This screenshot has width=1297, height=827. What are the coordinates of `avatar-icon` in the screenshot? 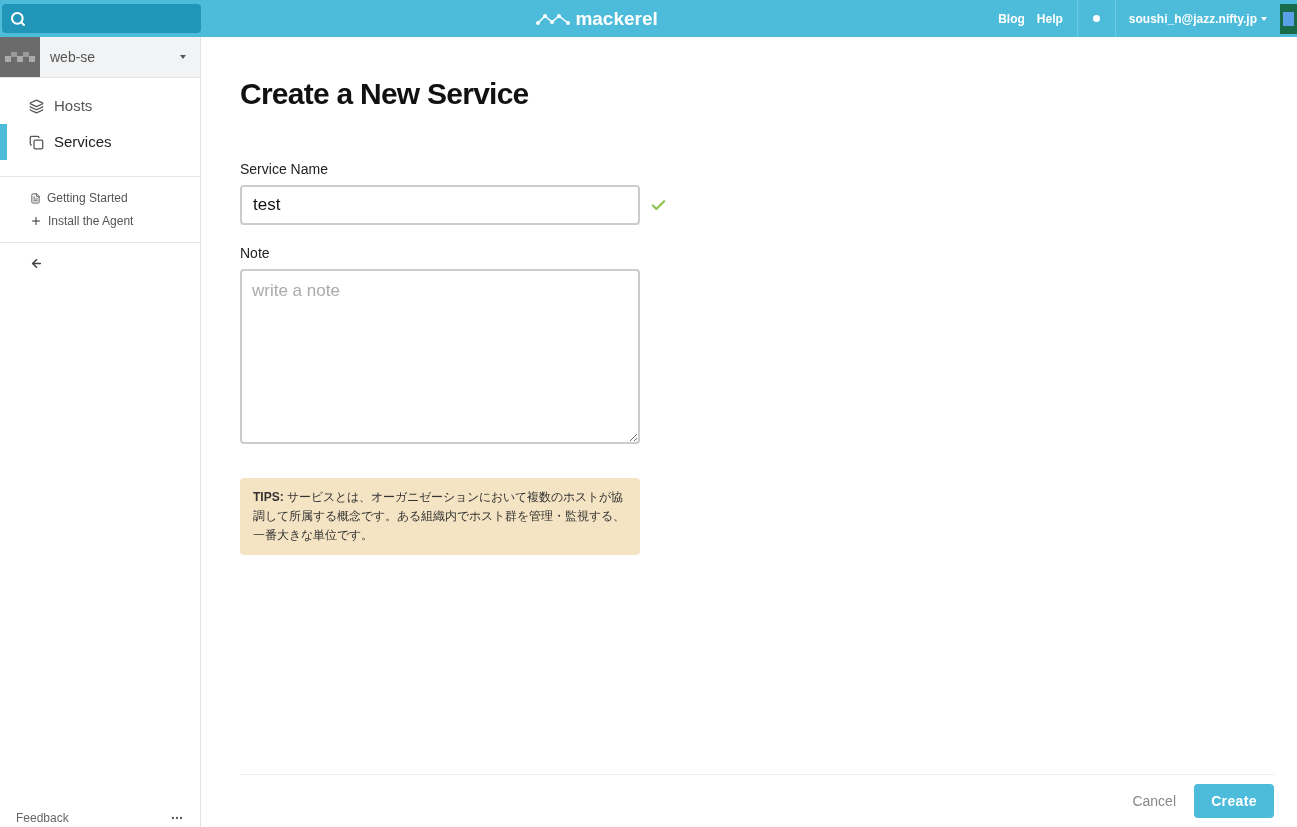 It's located at (1288, 18).